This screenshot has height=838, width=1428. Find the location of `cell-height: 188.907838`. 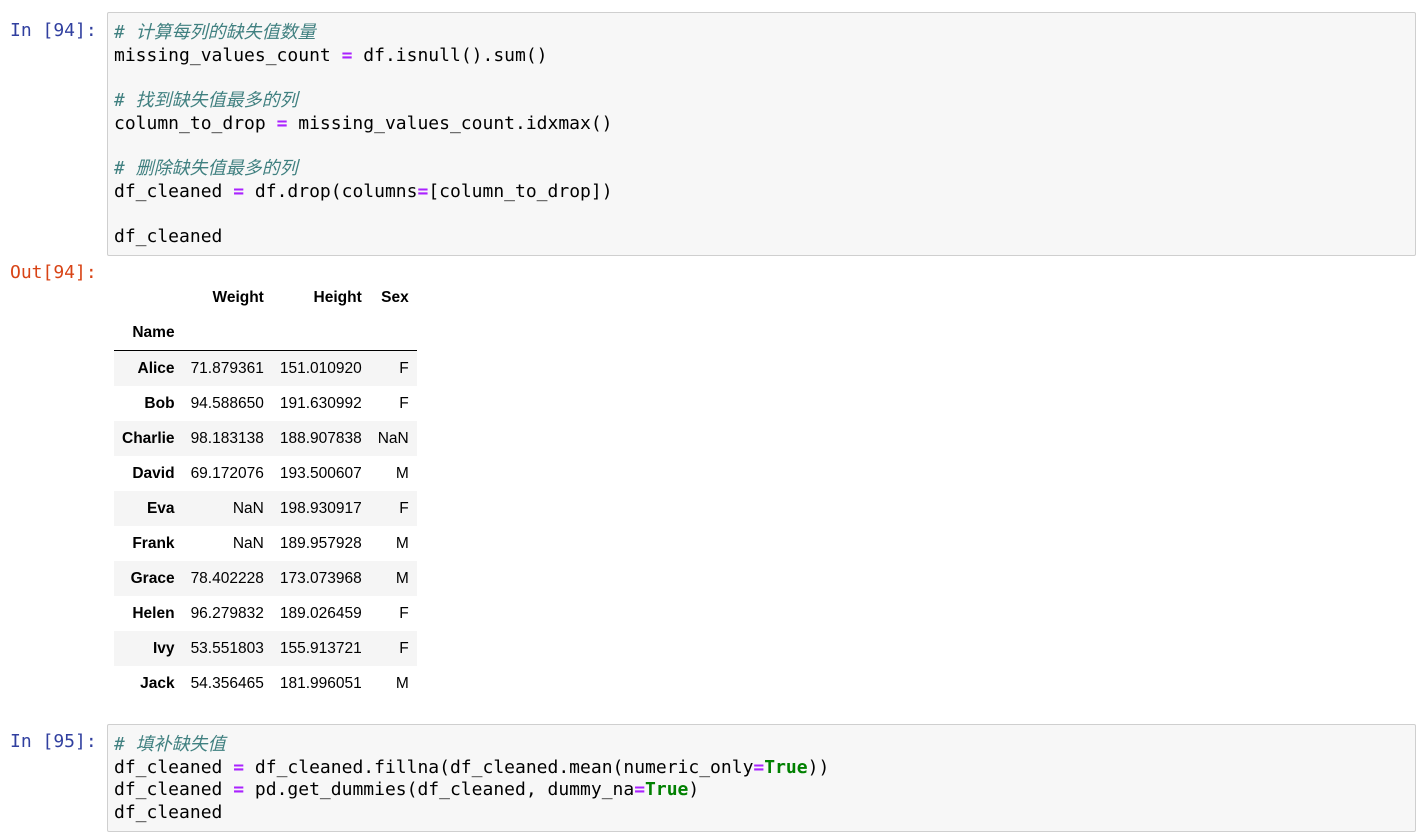

cell-height: 188.907838 is located at coordinates (320, 438).